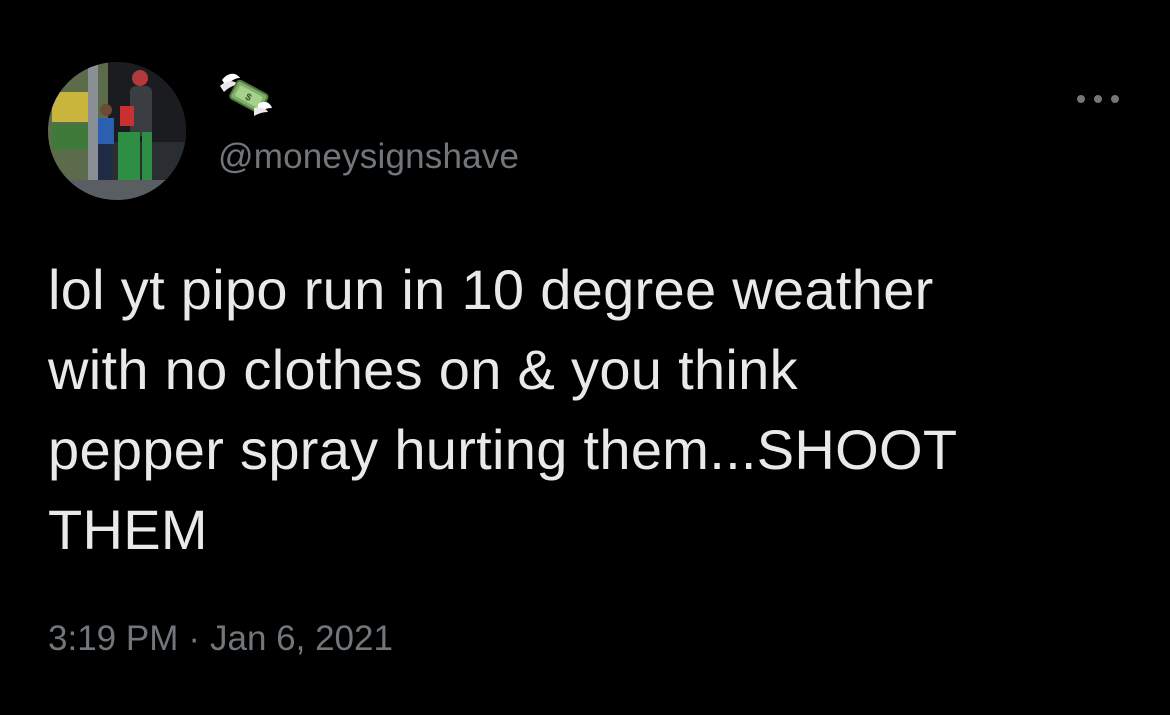  I want to click on tweet-metadata: 3:19 PM · Jan 6, 2021, so click(220, 639).